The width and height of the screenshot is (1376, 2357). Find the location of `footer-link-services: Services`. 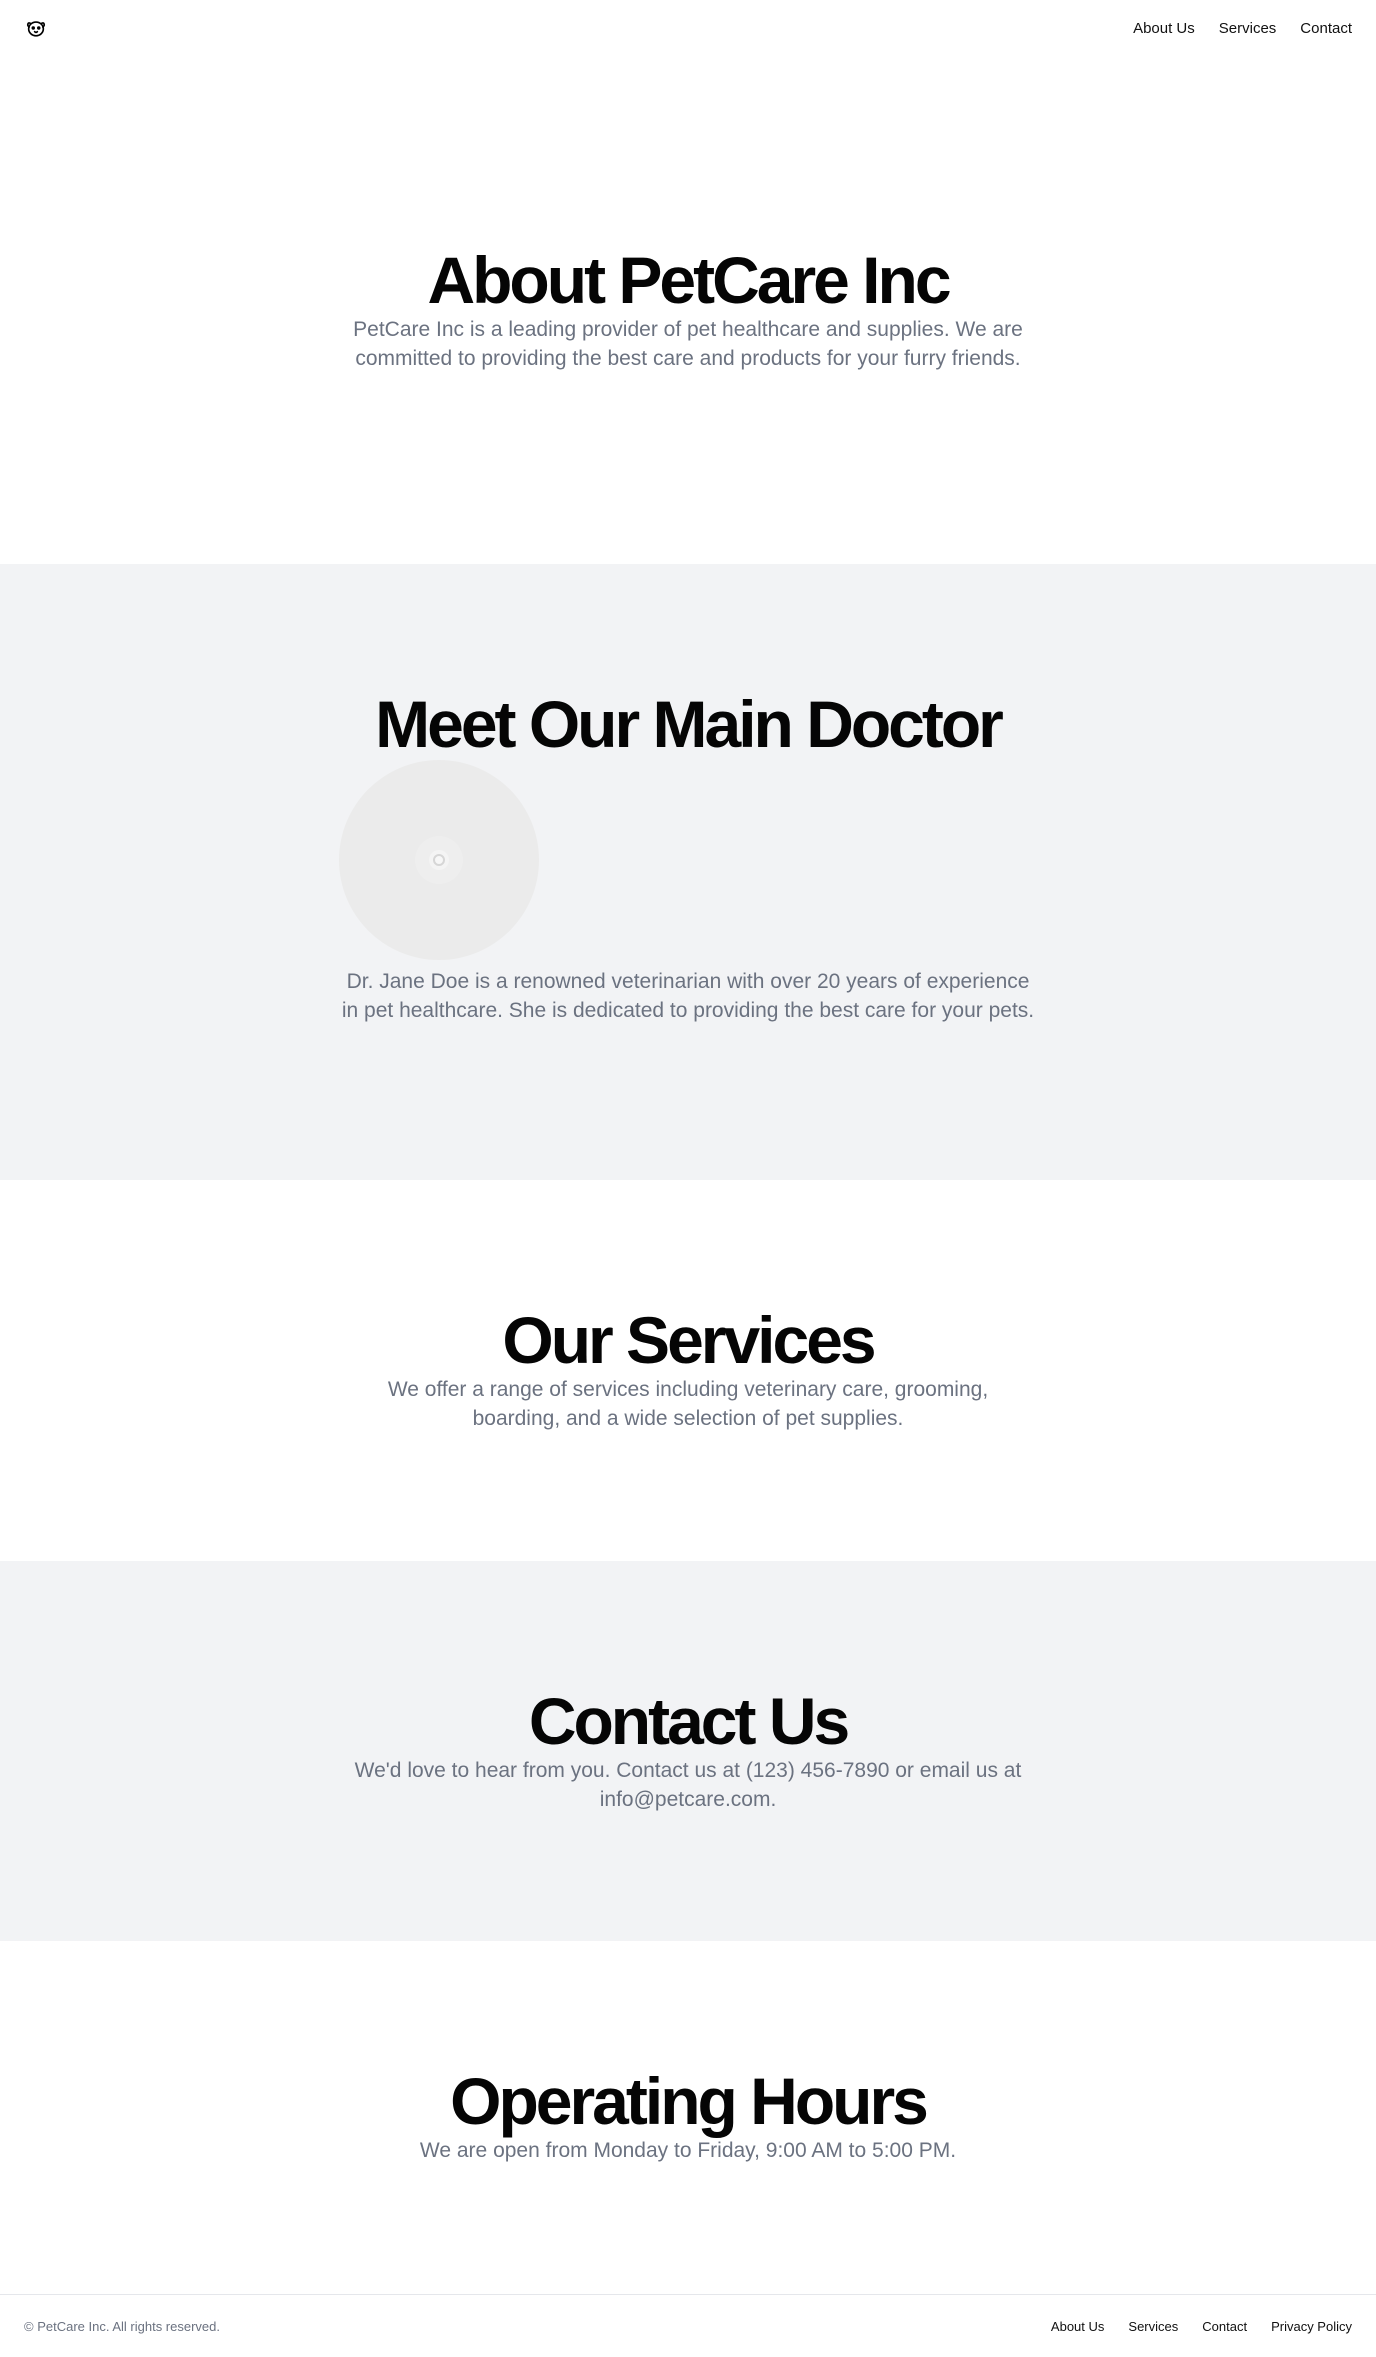

footer-link-services: Services is located at coordinates (1153, 2326).